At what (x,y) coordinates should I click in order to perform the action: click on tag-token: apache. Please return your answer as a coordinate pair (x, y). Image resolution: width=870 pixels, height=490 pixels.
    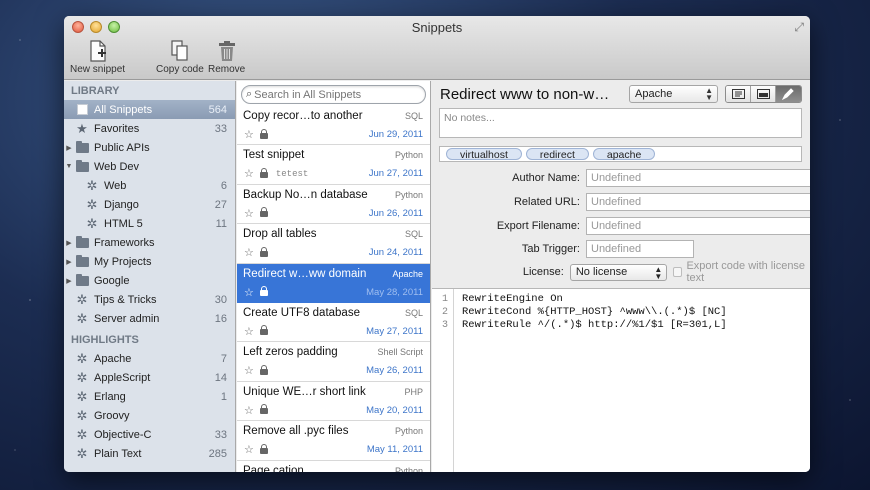
    Looking at the image, I should click on (624, 154).